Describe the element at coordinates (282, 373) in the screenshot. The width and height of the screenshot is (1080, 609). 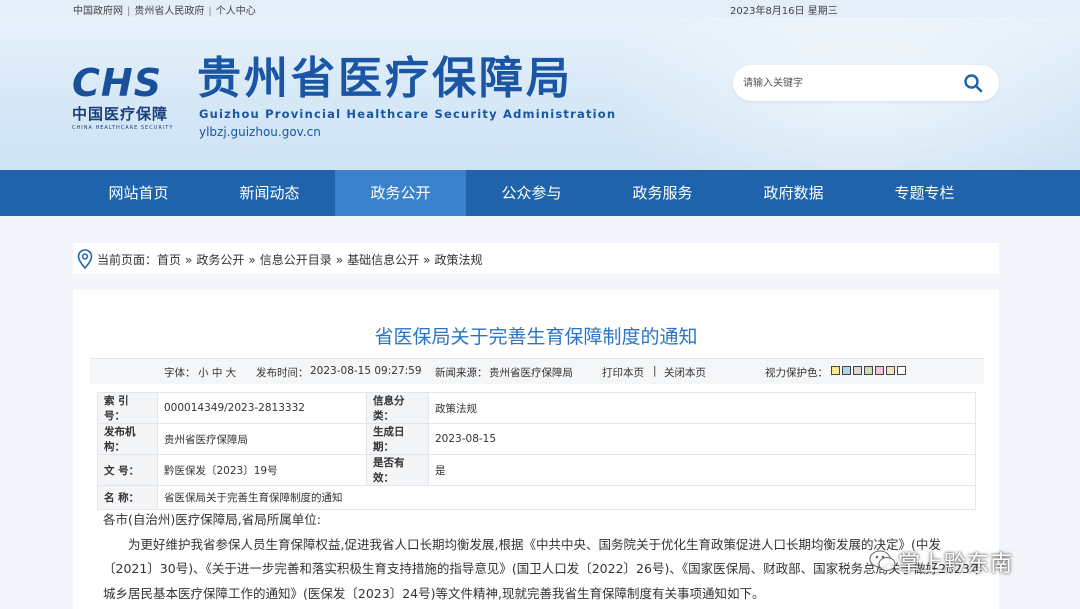
I see `publish-time-label: 发布时间：` at that location.